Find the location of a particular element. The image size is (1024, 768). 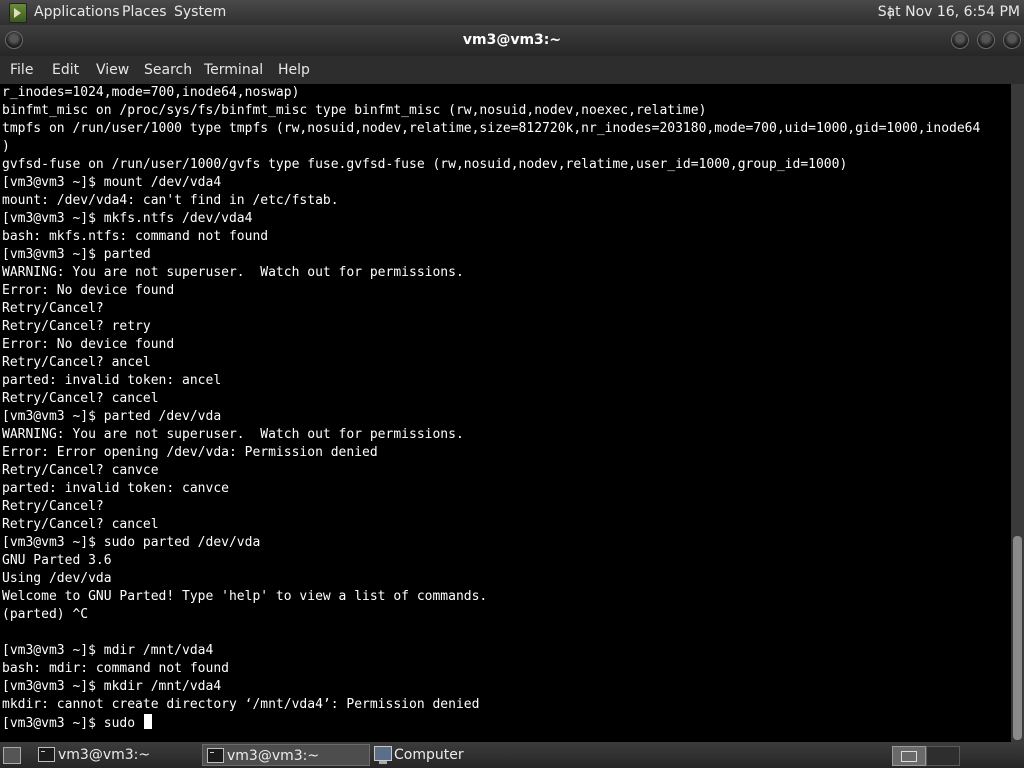

applications-icon is located at coordinates (18, 13).